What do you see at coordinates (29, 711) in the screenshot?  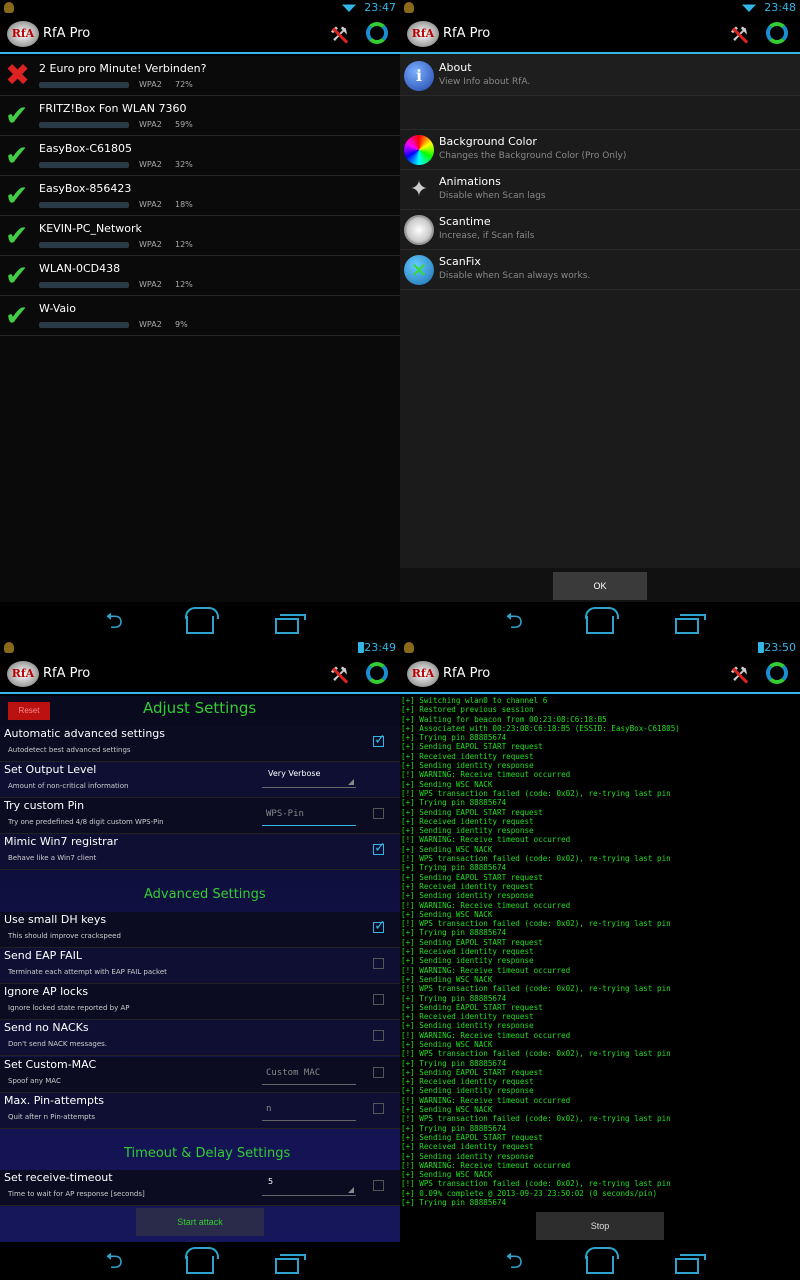 I see `reset-button: Reset` at bounding box center [29, 711].